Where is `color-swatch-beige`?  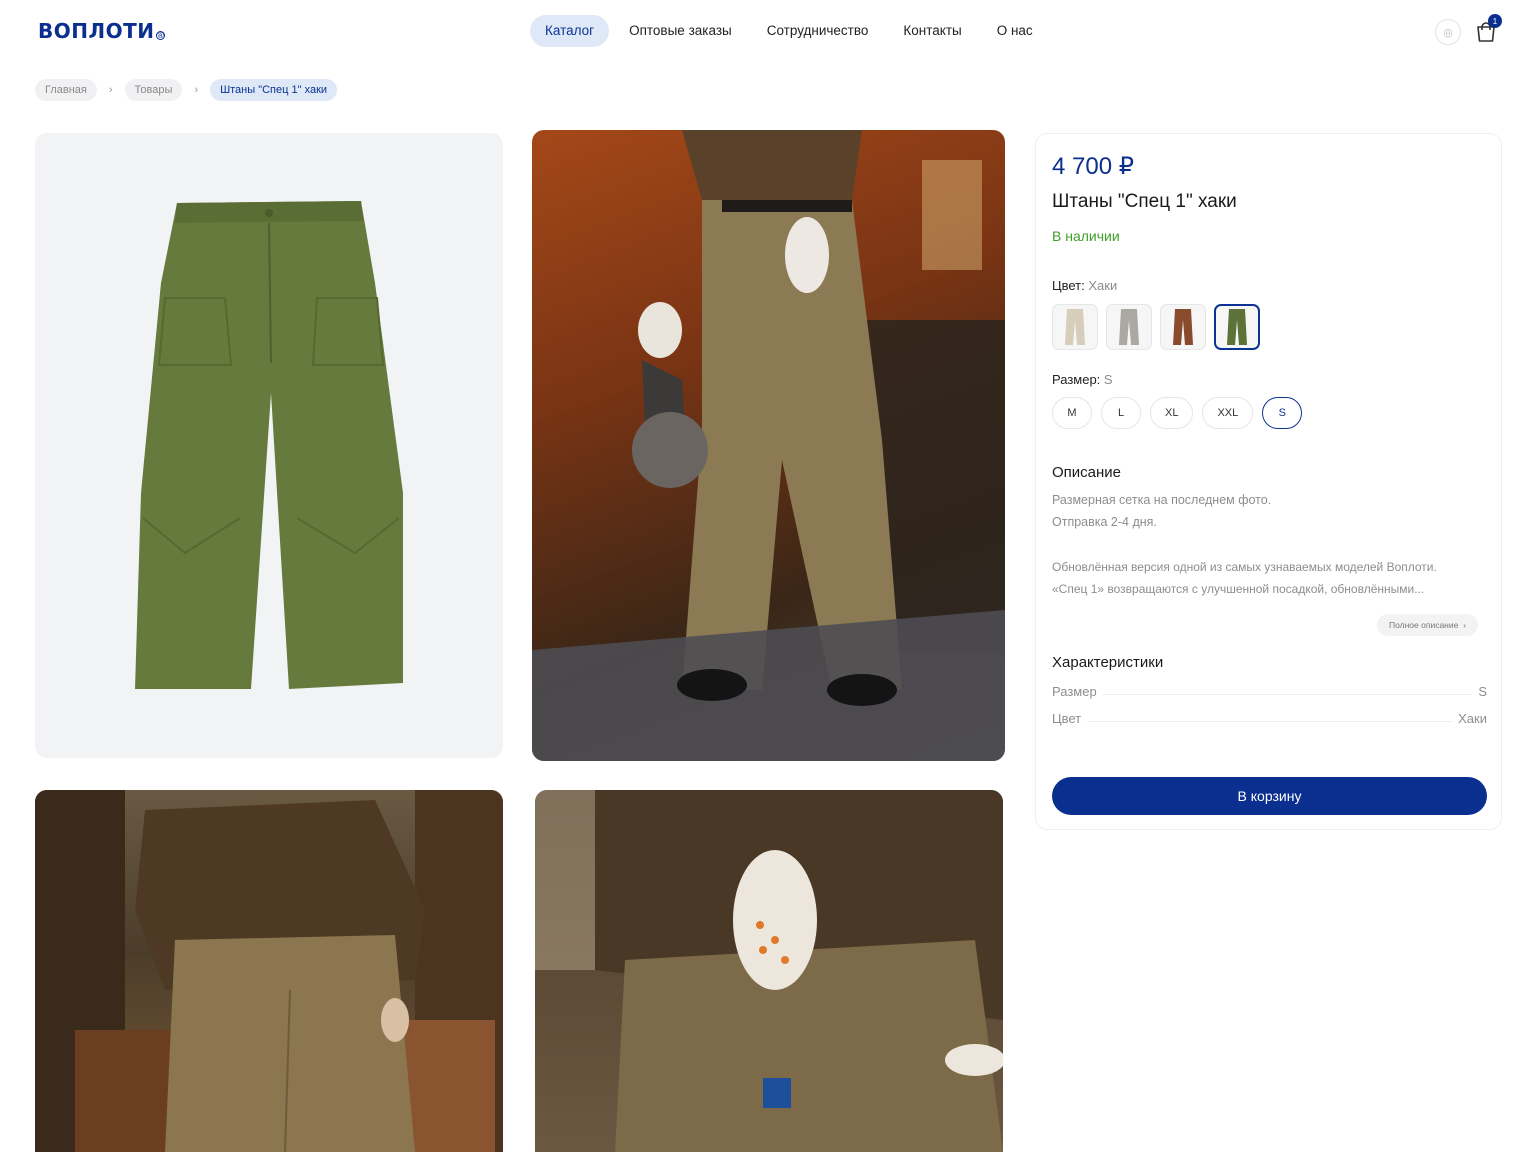
color-swatch-beige is located at coordinates (1075, 327).